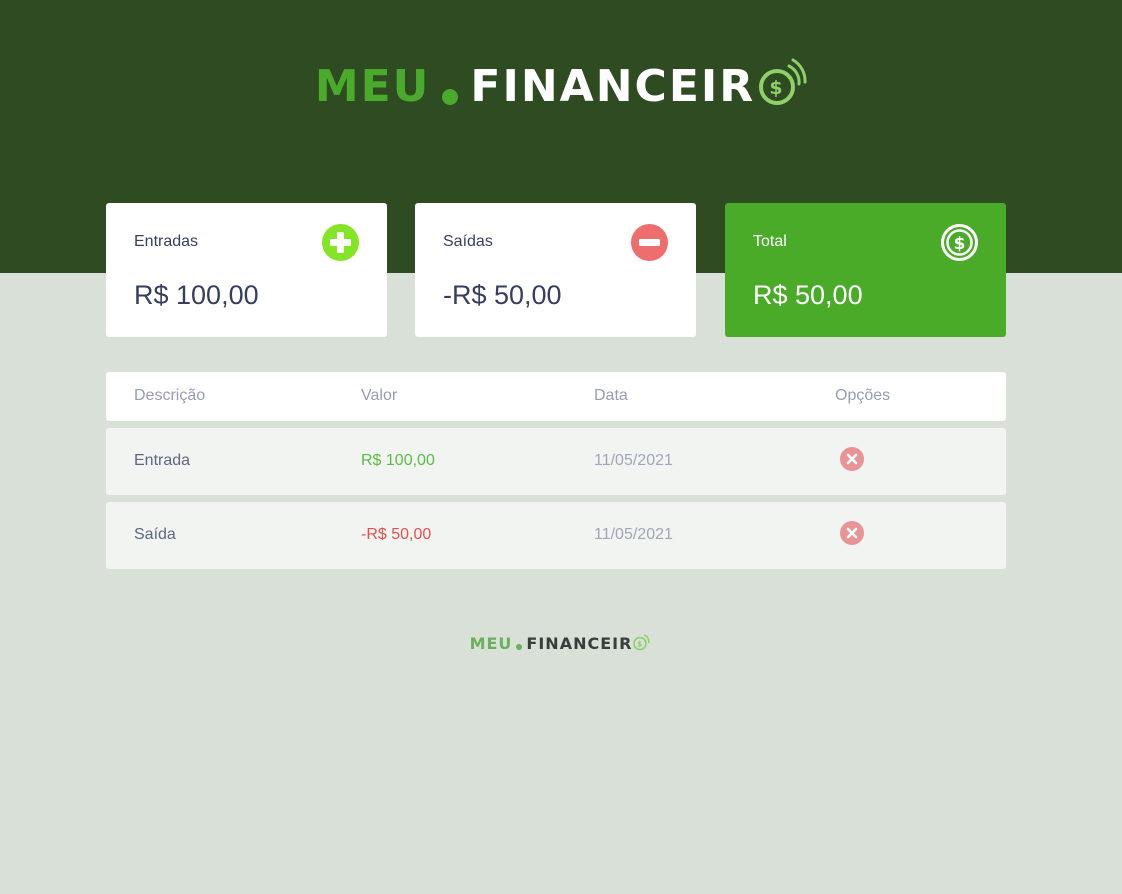 The width and height of the screenshot is (1122, 894). What do you see at coordinates (863, 395) in the screenshot?
I see `header-options: Opções` at bounding box center [863, 395].